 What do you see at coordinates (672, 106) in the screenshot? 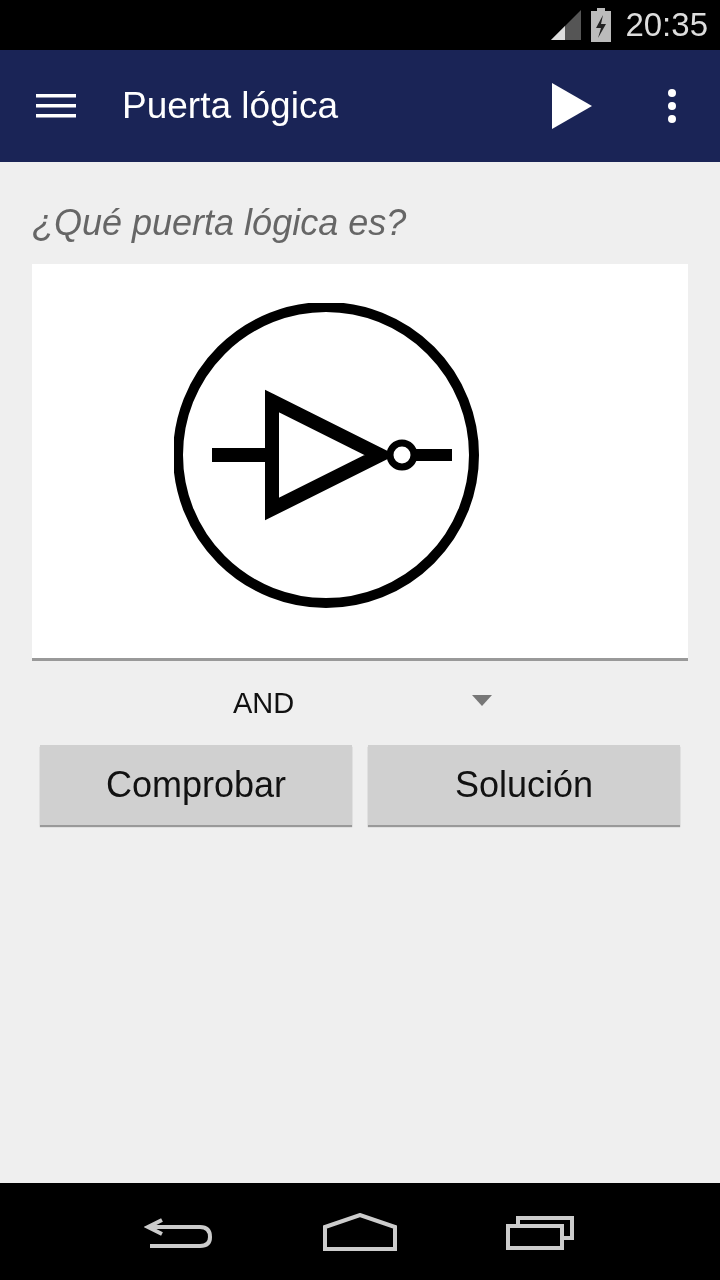
I see `more-options-icon` at bounding box center [672, 106].